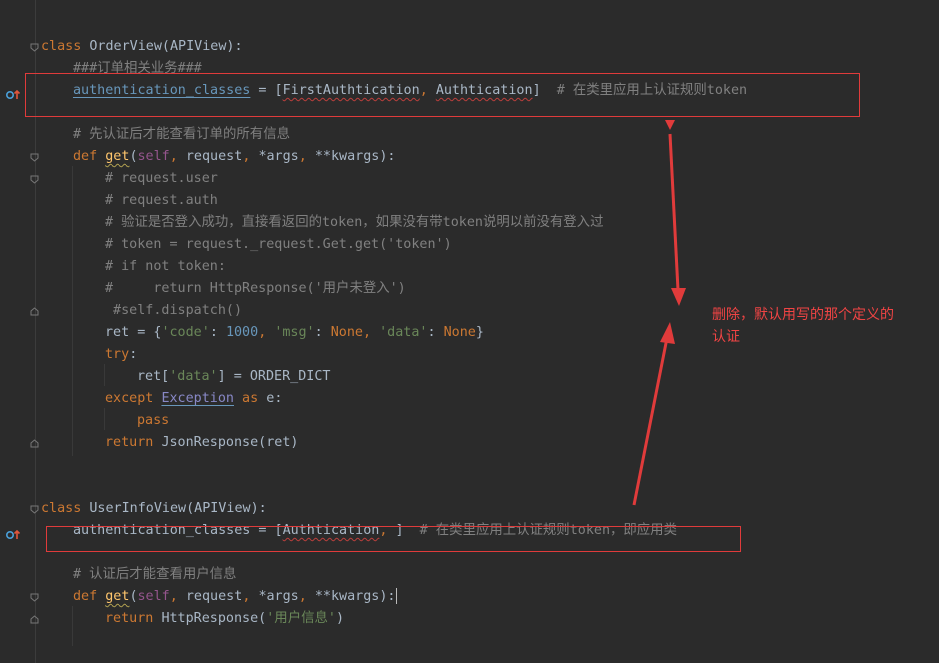 The height and width of the screenshot is (663, 939). Describe the element at coordinates (678, 297) in the screenshot. I see `arrow-head-down` at that location.